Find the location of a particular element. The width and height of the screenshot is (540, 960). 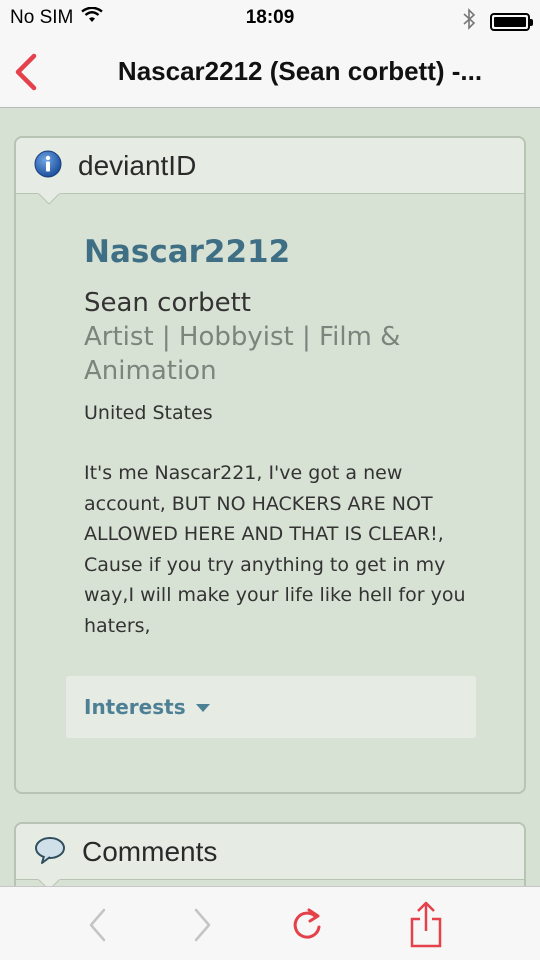

comments-title: Comments is located at coordinates (150, 851).